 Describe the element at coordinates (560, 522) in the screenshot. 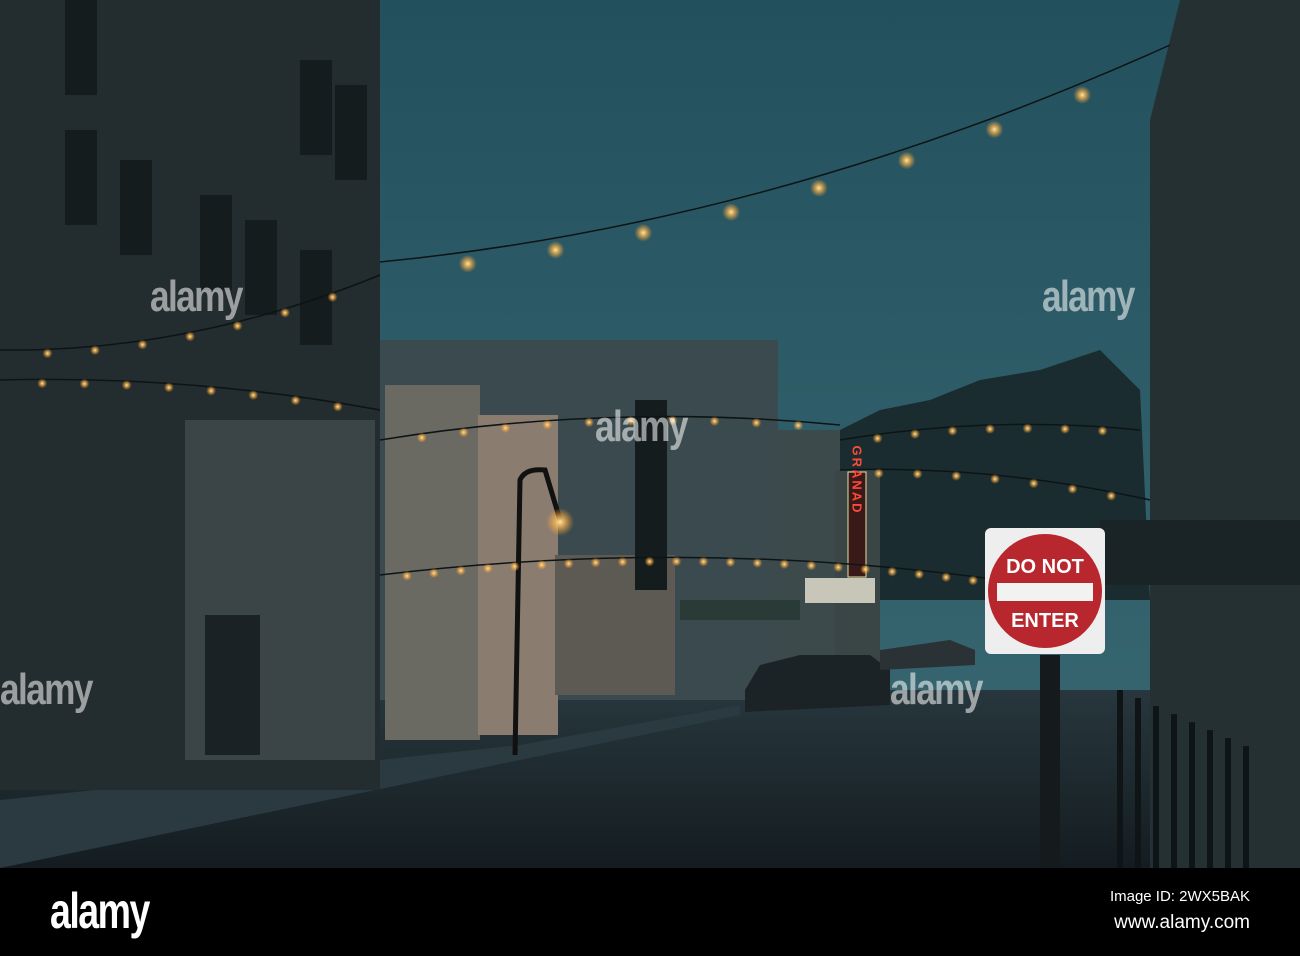

I see `street-lamp-glow` at that location.